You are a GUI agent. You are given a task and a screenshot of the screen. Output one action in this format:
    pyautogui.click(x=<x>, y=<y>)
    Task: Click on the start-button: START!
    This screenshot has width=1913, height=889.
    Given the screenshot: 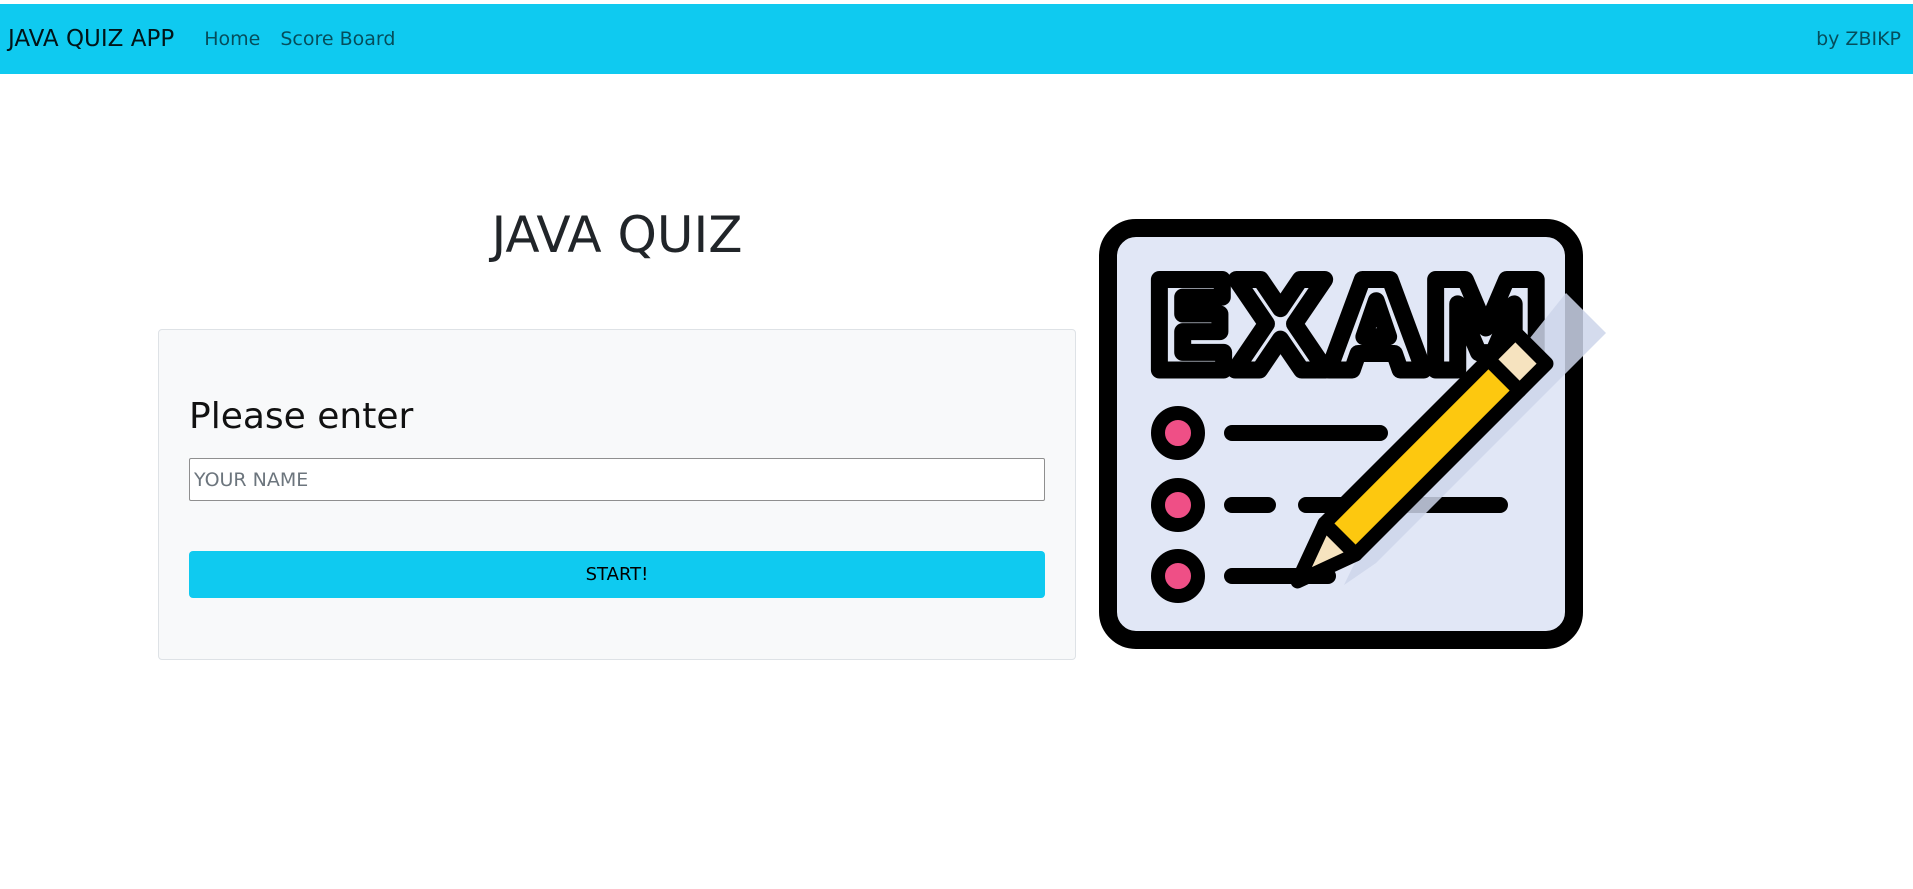 What is the action you would take?
    pyautogui.click(x=617, y=574)
    